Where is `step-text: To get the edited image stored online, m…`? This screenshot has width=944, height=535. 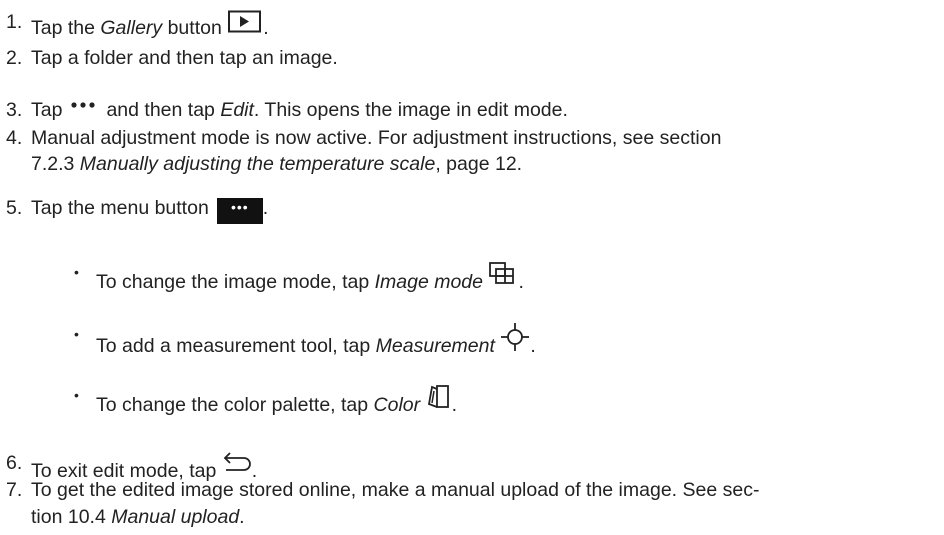
step-text: To get the edited image stored online, m… is located at coordinates (395, 490).